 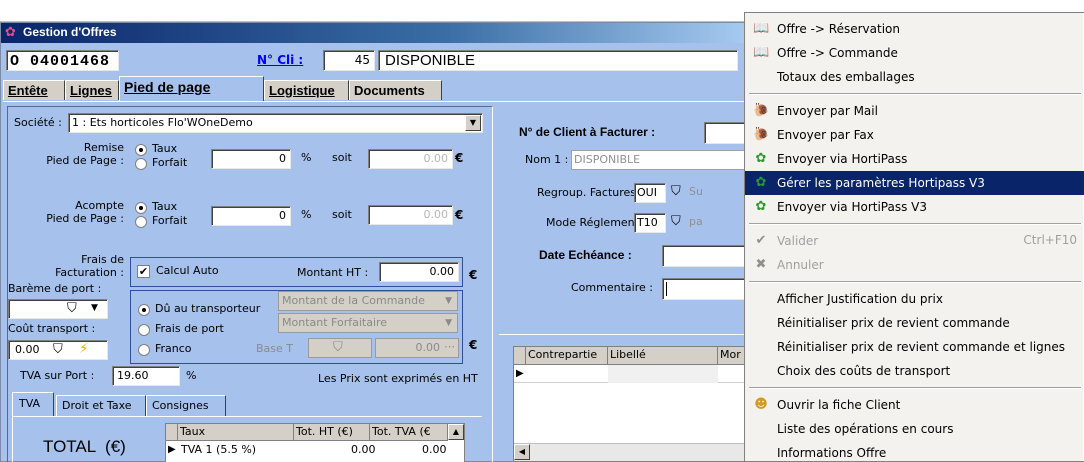 I want to click on tab-consignes: Consignes, so click(x=186, y=405).